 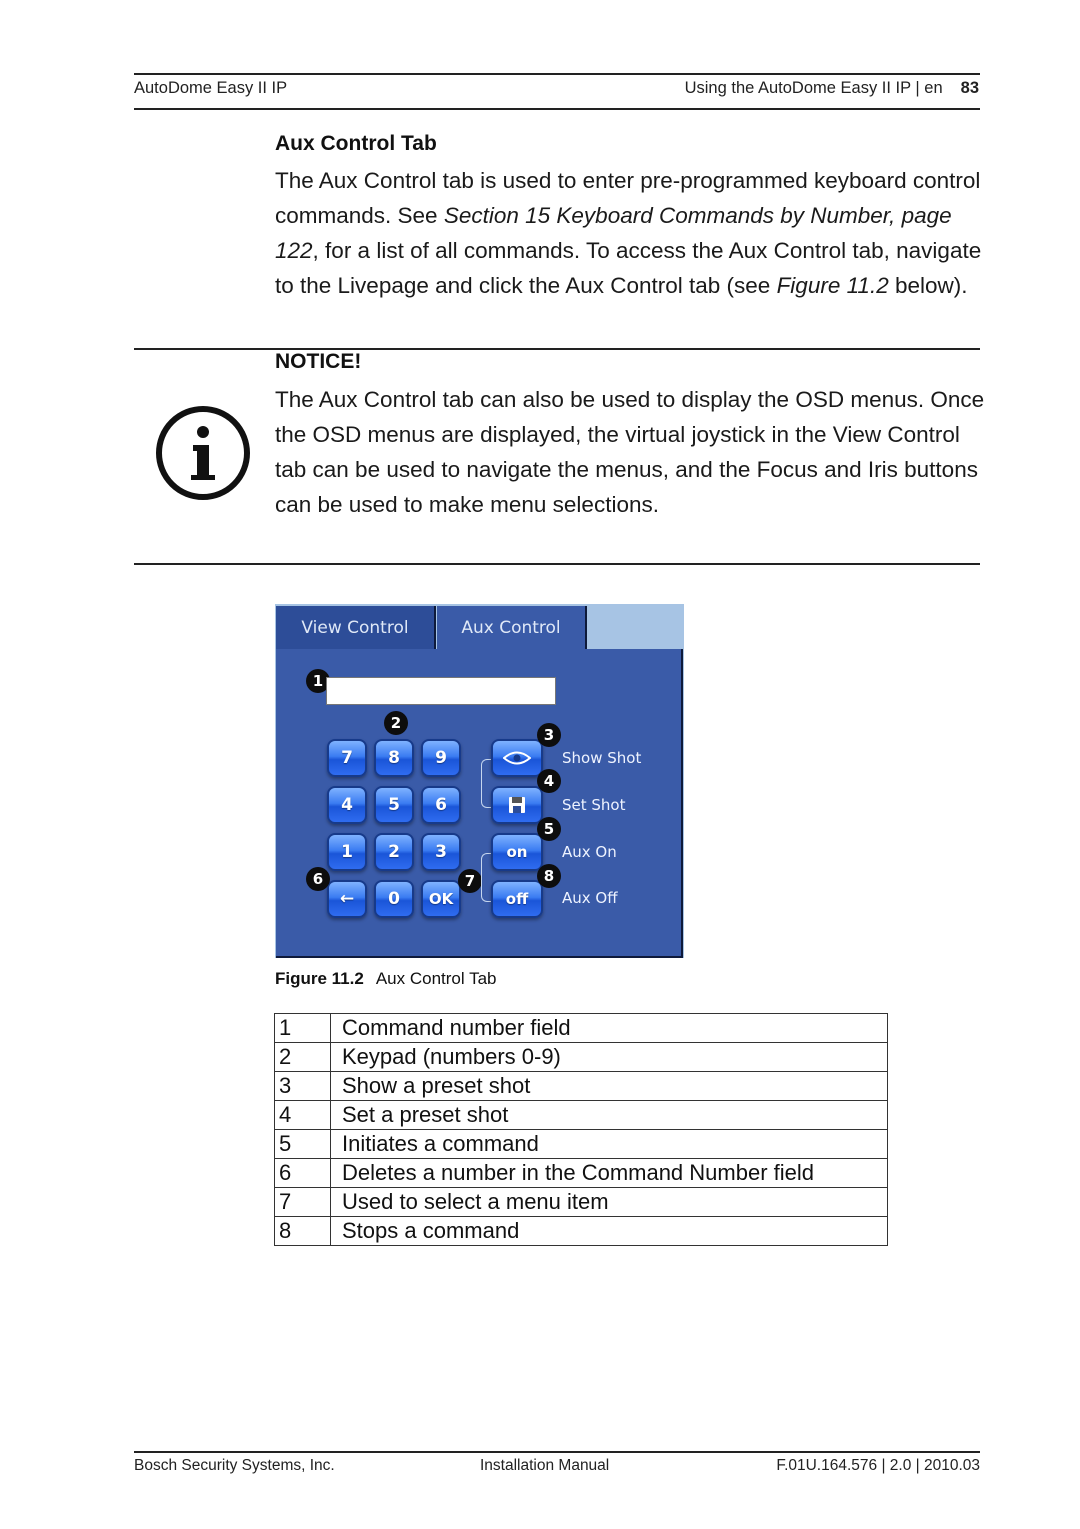 What do you see at coordinates (302, 1028) in the screenshot?
I see `legend-number: 1` at bounding box center [302, 1028].